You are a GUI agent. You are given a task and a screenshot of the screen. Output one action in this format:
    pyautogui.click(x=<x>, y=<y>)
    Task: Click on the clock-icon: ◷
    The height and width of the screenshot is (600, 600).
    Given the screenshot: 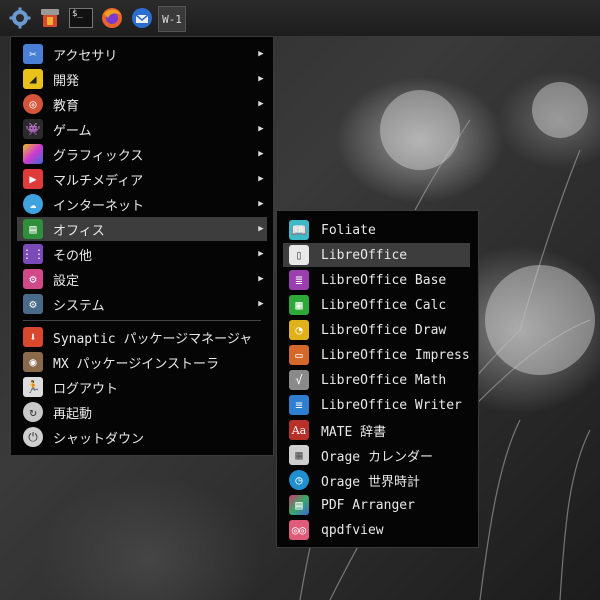 What is the action you would take?
    pyautogui.click(x=299, y=480)
    